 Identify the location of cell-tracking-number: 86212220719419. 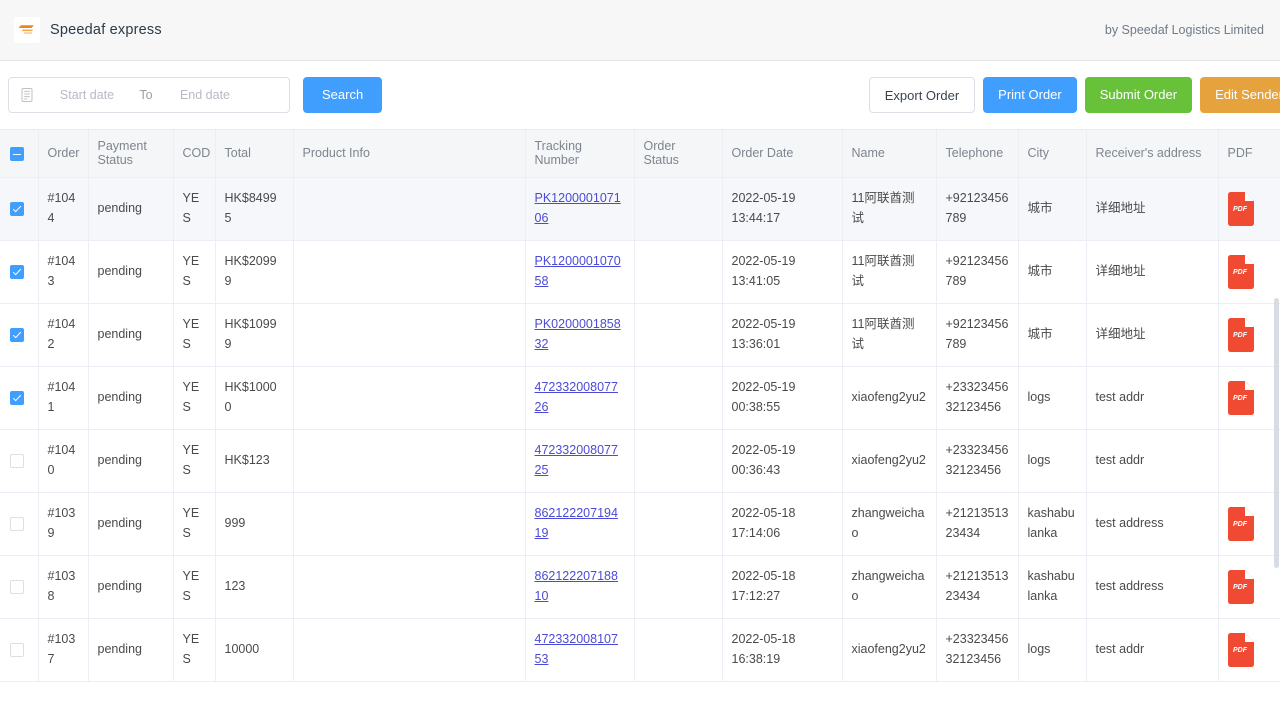
(580, 524).